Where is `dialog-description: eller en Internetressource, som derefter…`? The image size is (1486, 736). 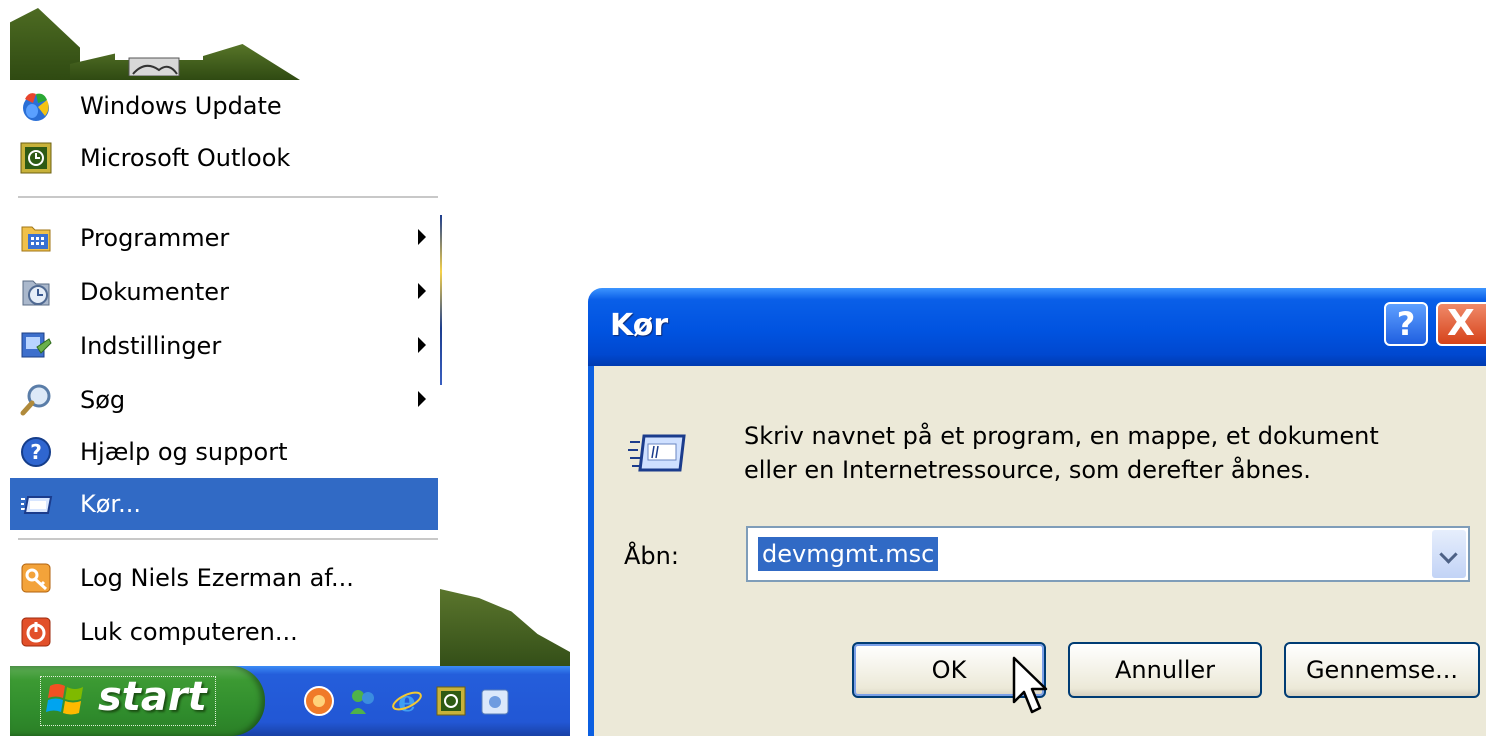 dialog-description: eller en Internetressource, som derefter… is located at coordinates (1027, 470).